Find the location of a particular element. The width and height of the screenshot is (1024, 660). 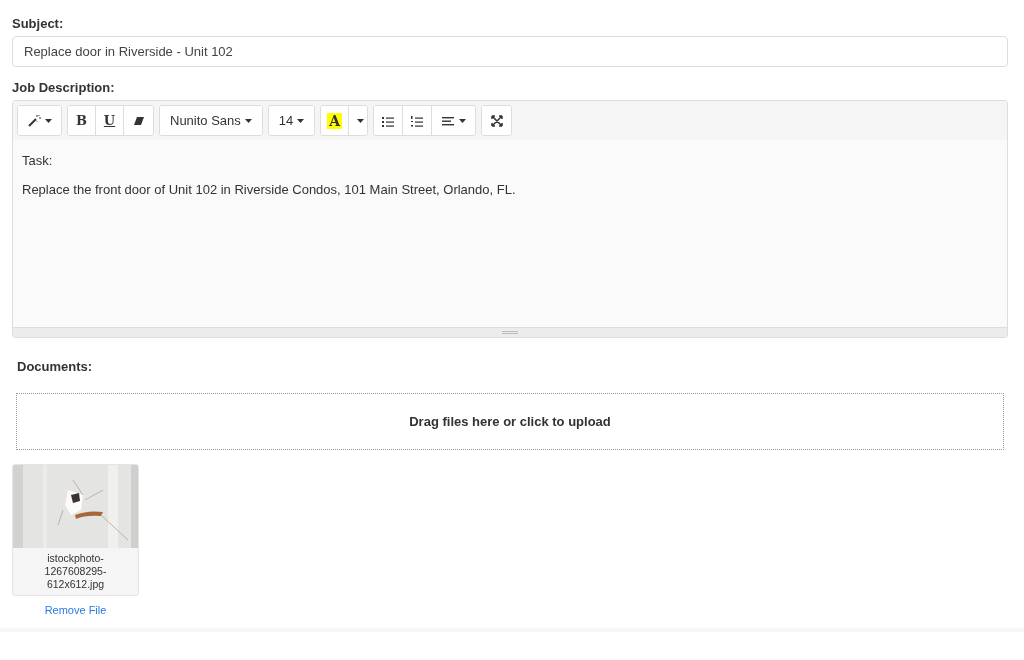

upload-dropzone: Drag files here or click to upload is located at coordinates (510, 421).